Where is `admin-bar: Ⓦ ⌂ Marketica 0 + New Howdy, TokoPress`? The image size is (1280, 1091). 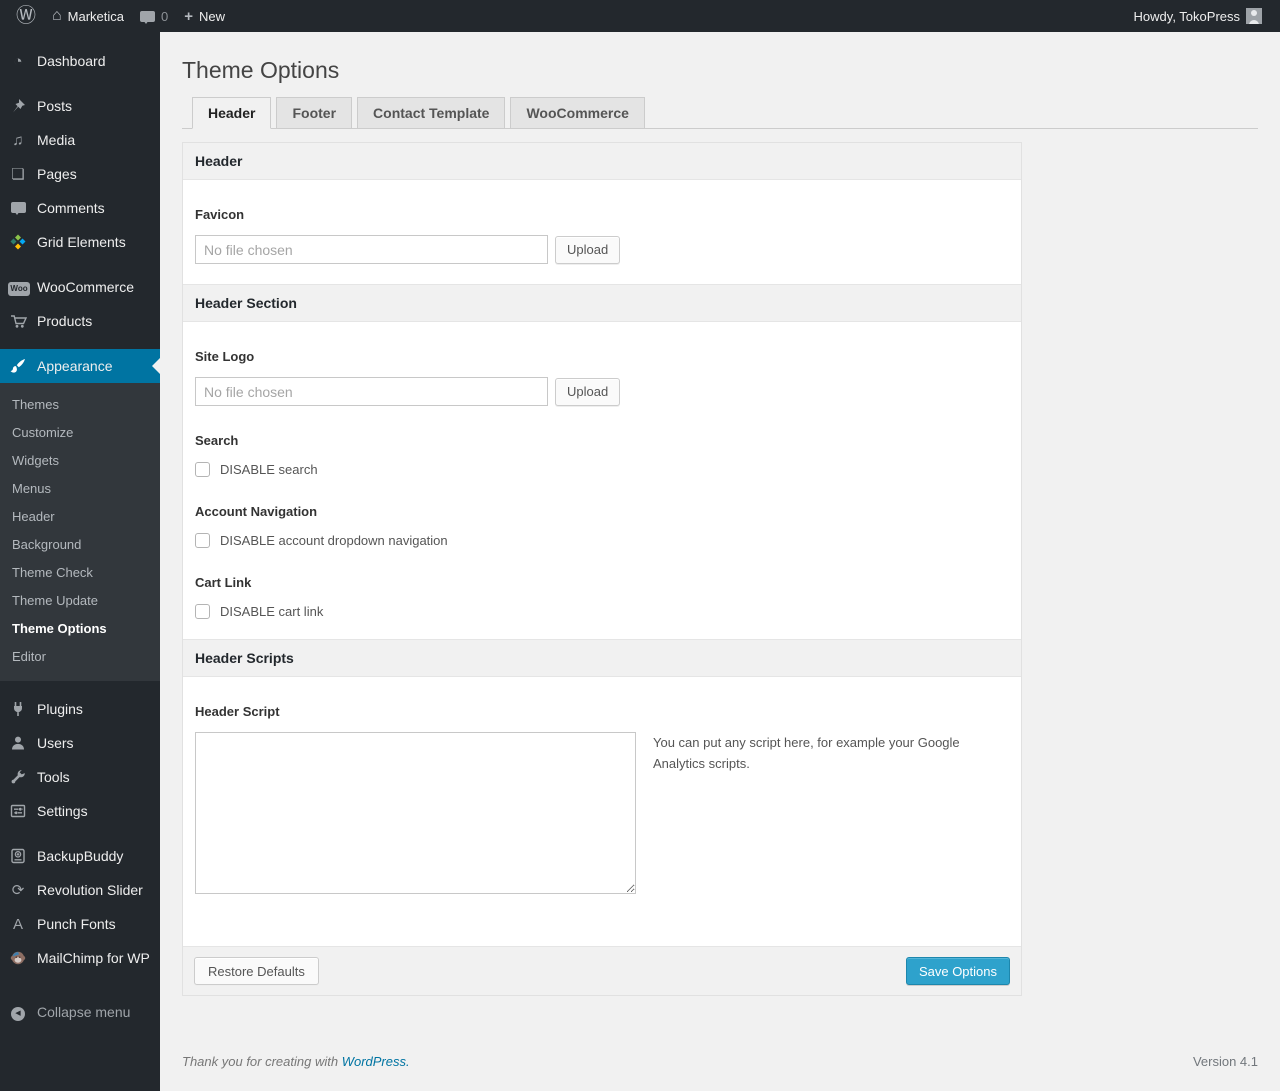 admin-bar: Ⓦ ⌂ Marketica 0 + New Howdy, TokoPress is located at coordinates (640, 16).